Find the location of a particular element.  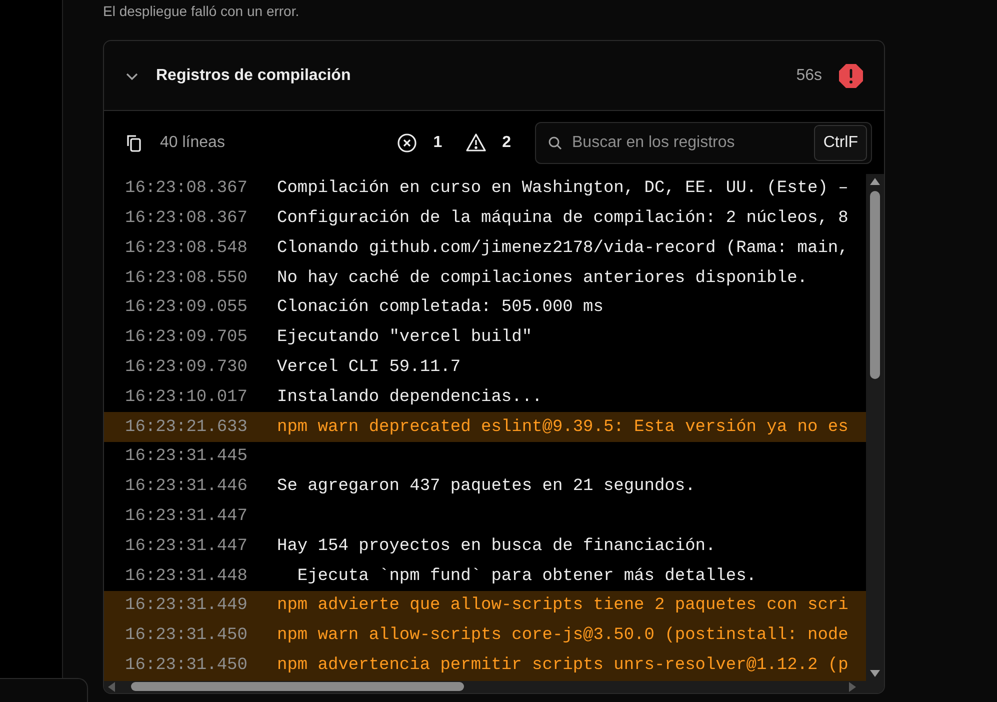

log-timestamp: 16:23:31.446 is located at coordinates (186, 487).